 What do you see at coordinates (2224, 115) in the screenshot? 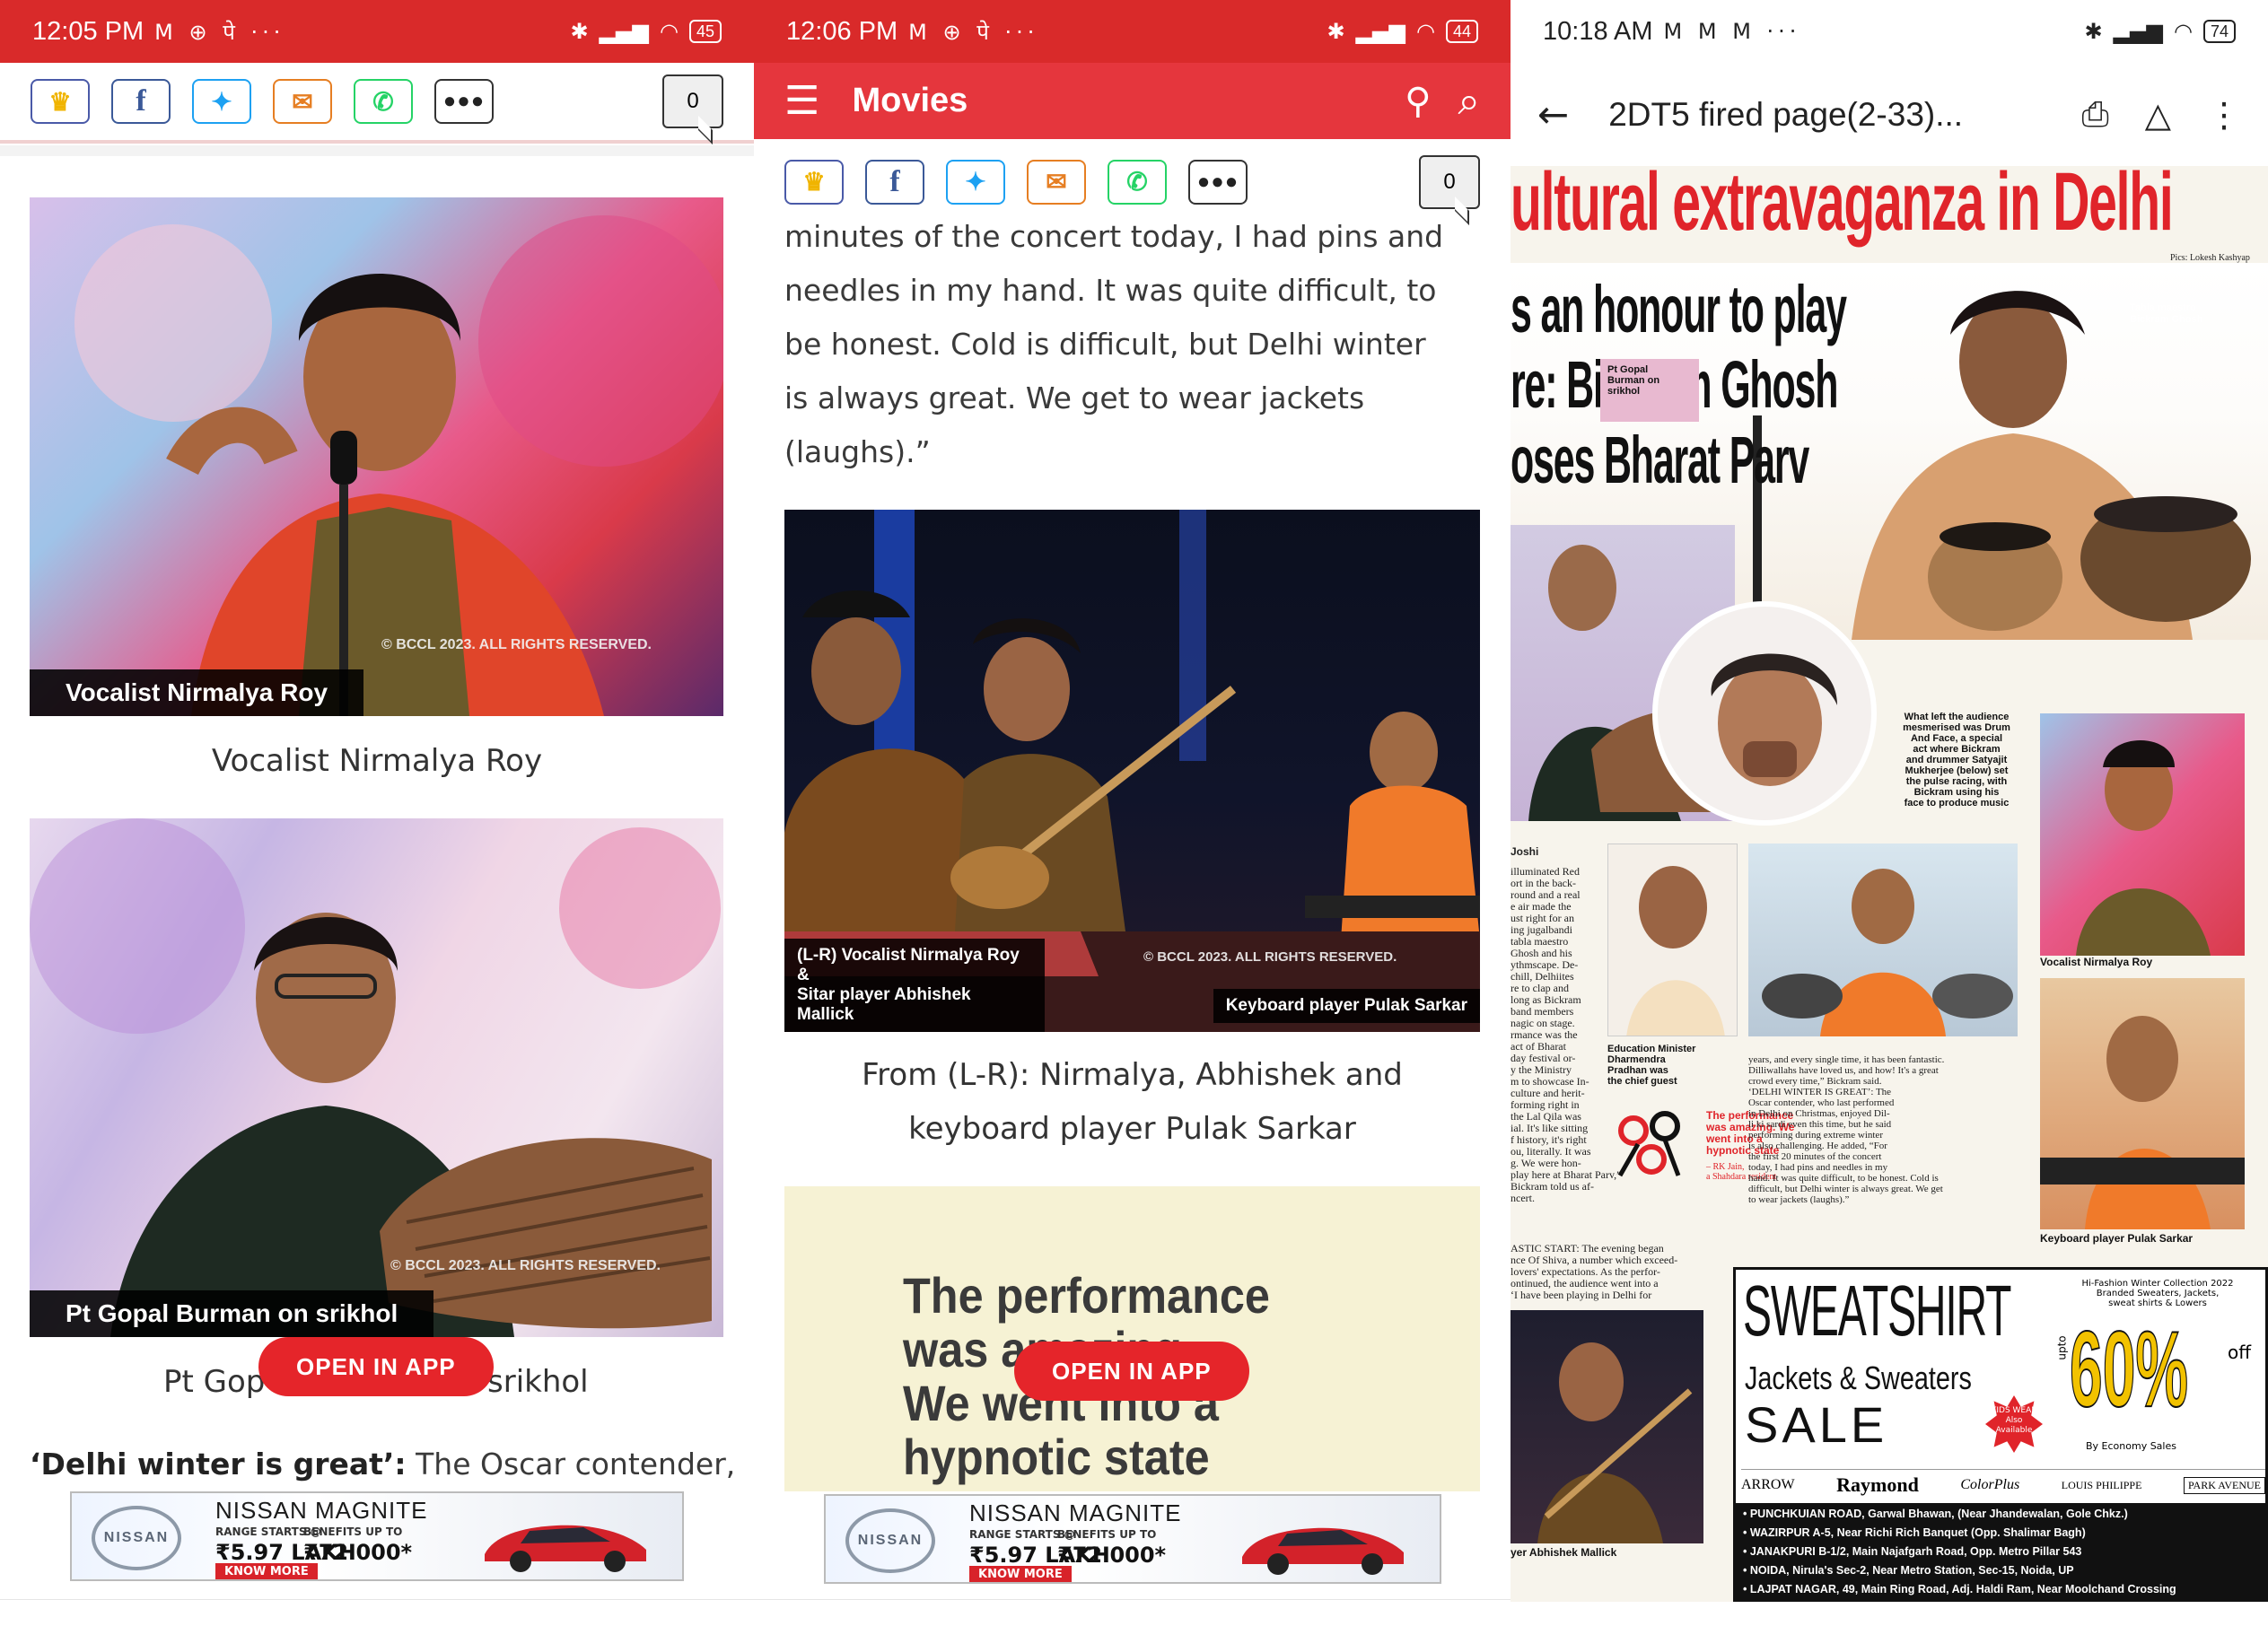
I see `more-vert-icon: ⋮` at bounding box center [2224, 115].